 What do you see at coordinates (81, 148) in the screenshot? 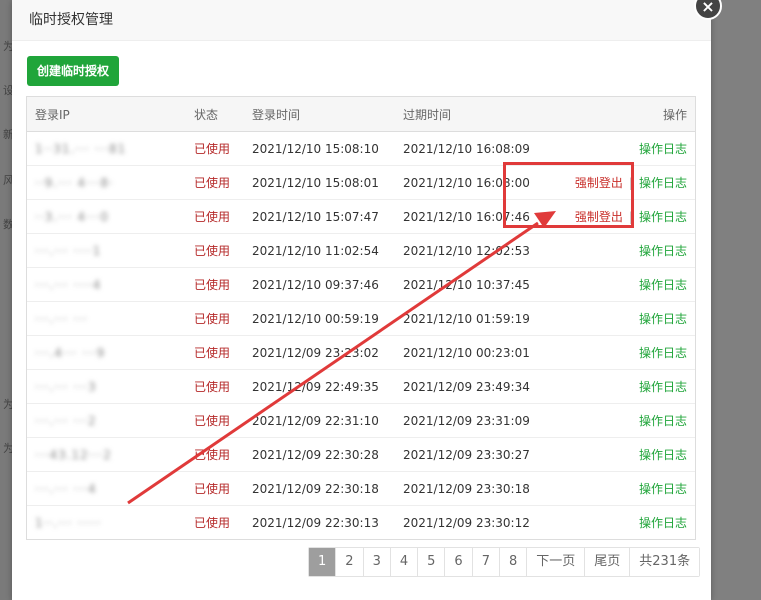
I see `ip-value: 1··31.··· ···81` at bounding box center [81, 148].